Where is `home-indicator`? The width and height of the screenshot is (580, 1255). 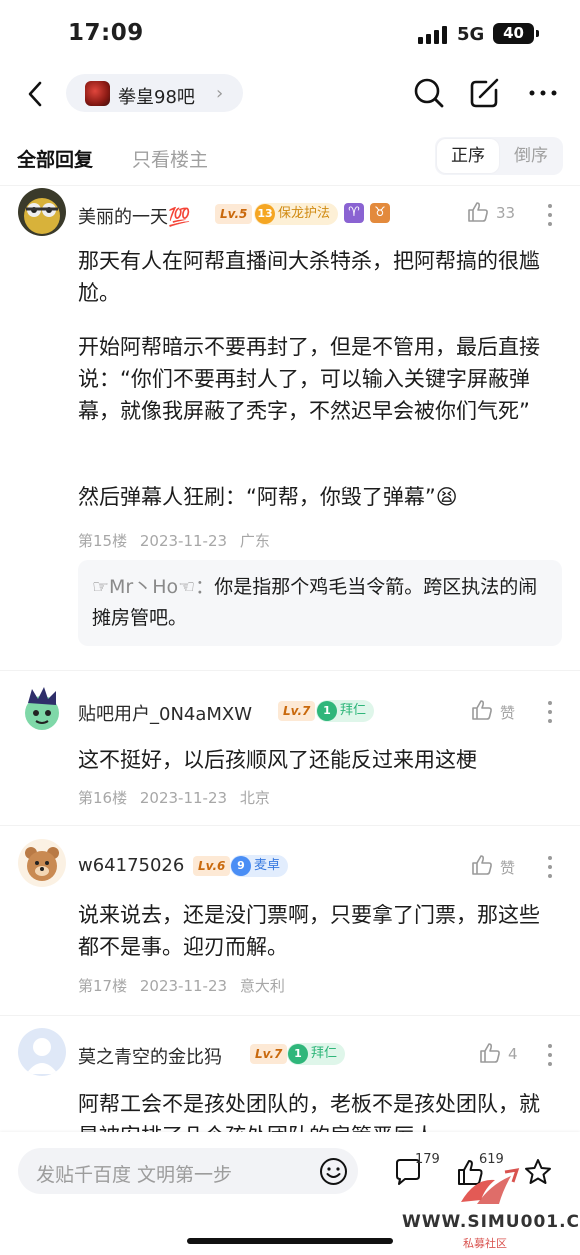 home-indicator is located at coordinates (290, 1241).